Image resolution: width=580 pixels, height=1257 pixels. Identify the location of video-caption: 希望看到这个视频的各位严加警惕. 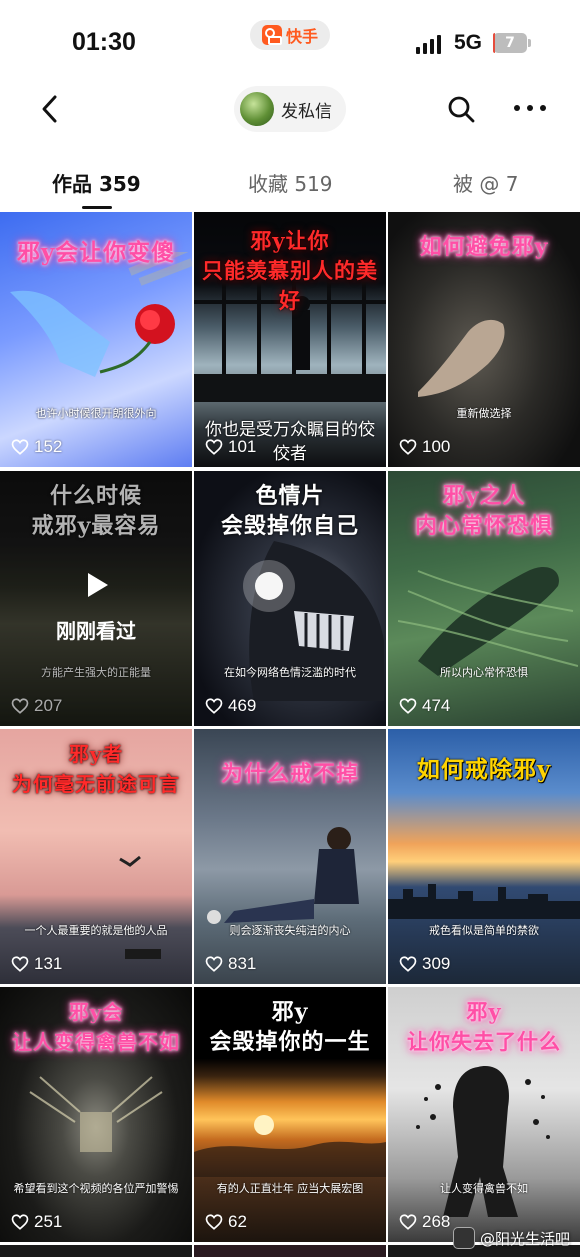
(96, 1188).